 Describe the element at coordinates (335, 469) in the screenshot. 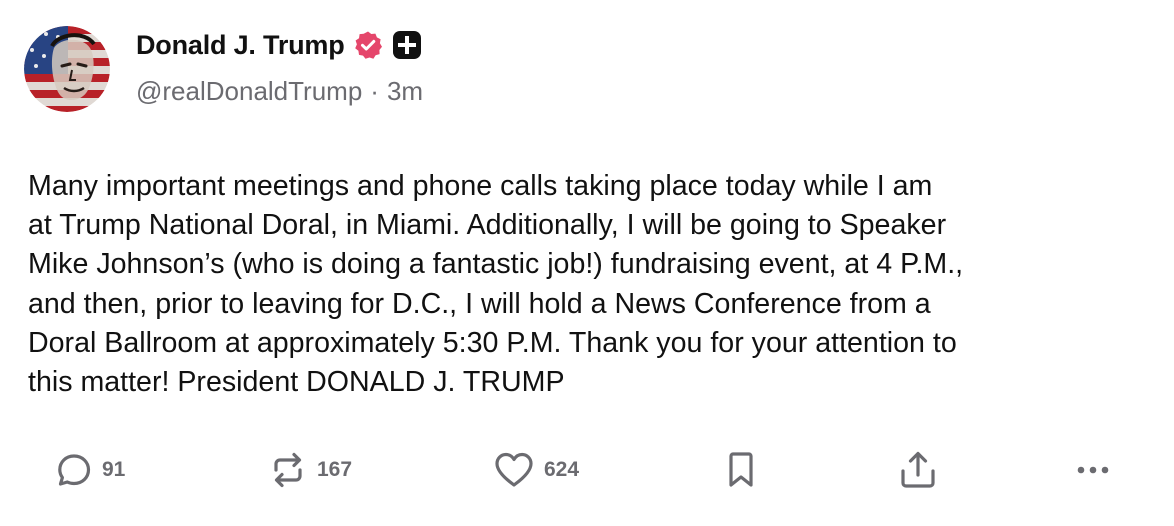

I see `repost-count: 167` at that location.